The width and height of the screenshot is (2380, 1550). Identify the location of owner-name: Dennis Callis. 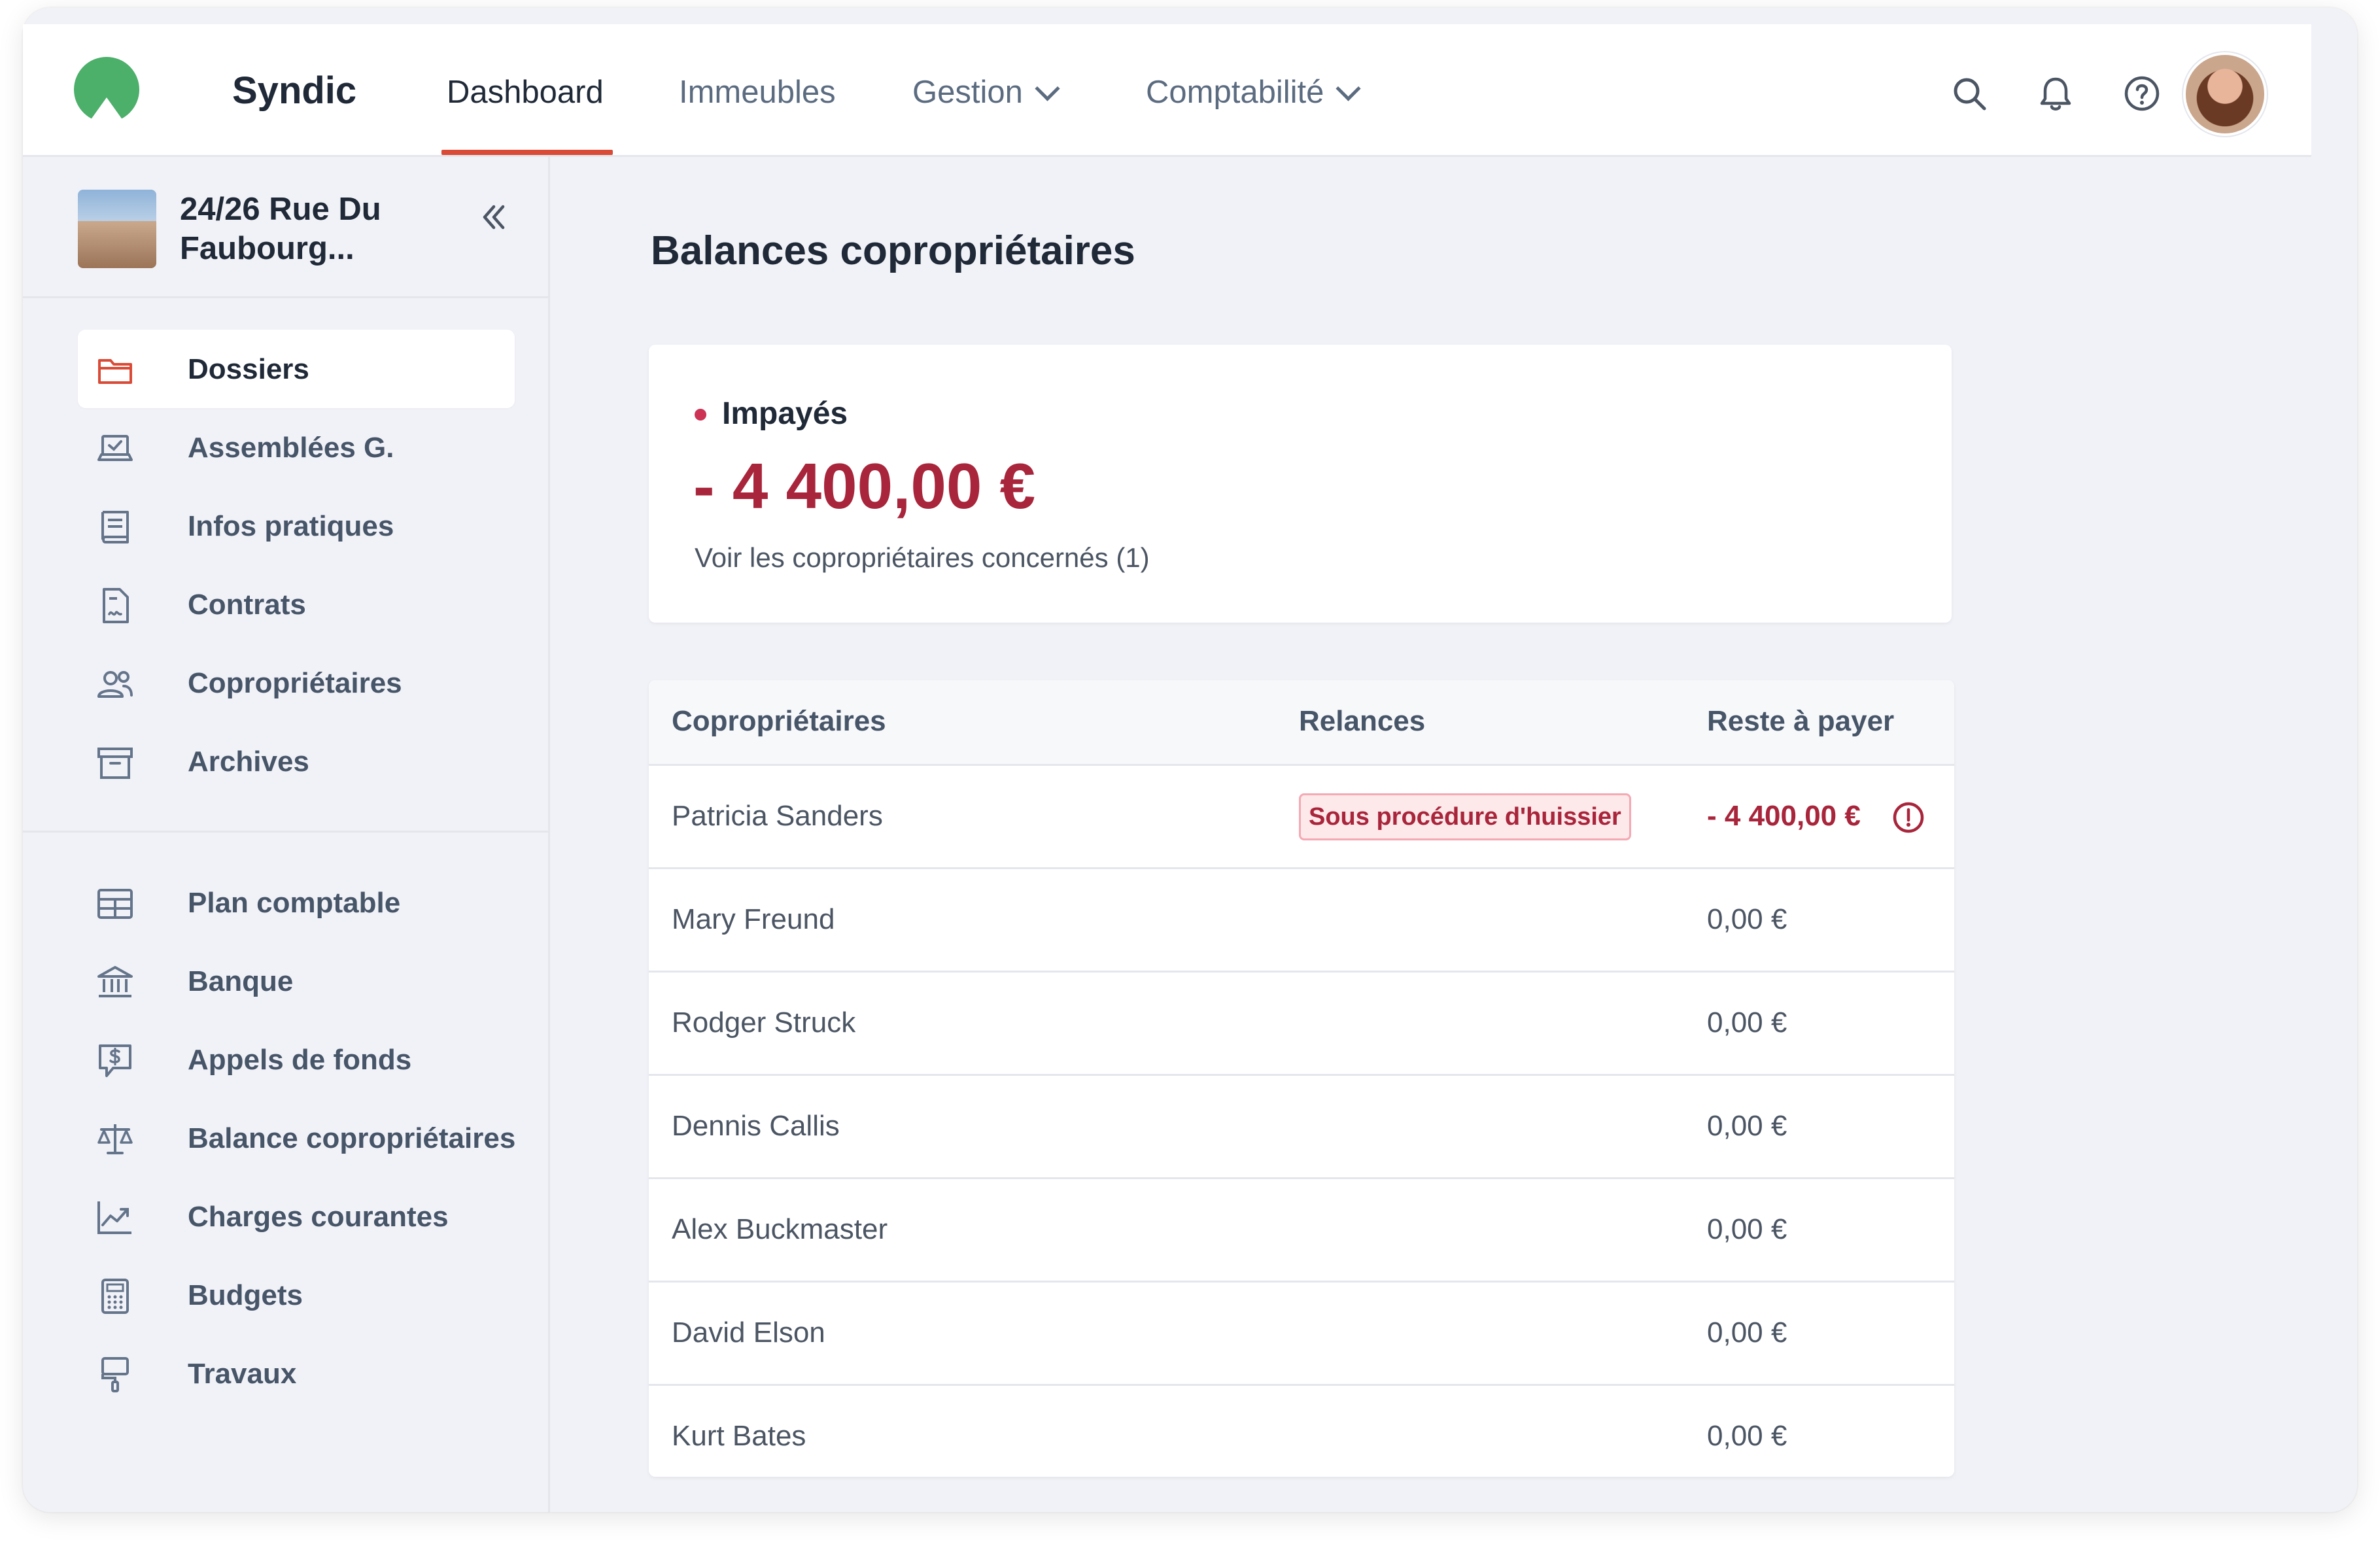
(756, 1126).